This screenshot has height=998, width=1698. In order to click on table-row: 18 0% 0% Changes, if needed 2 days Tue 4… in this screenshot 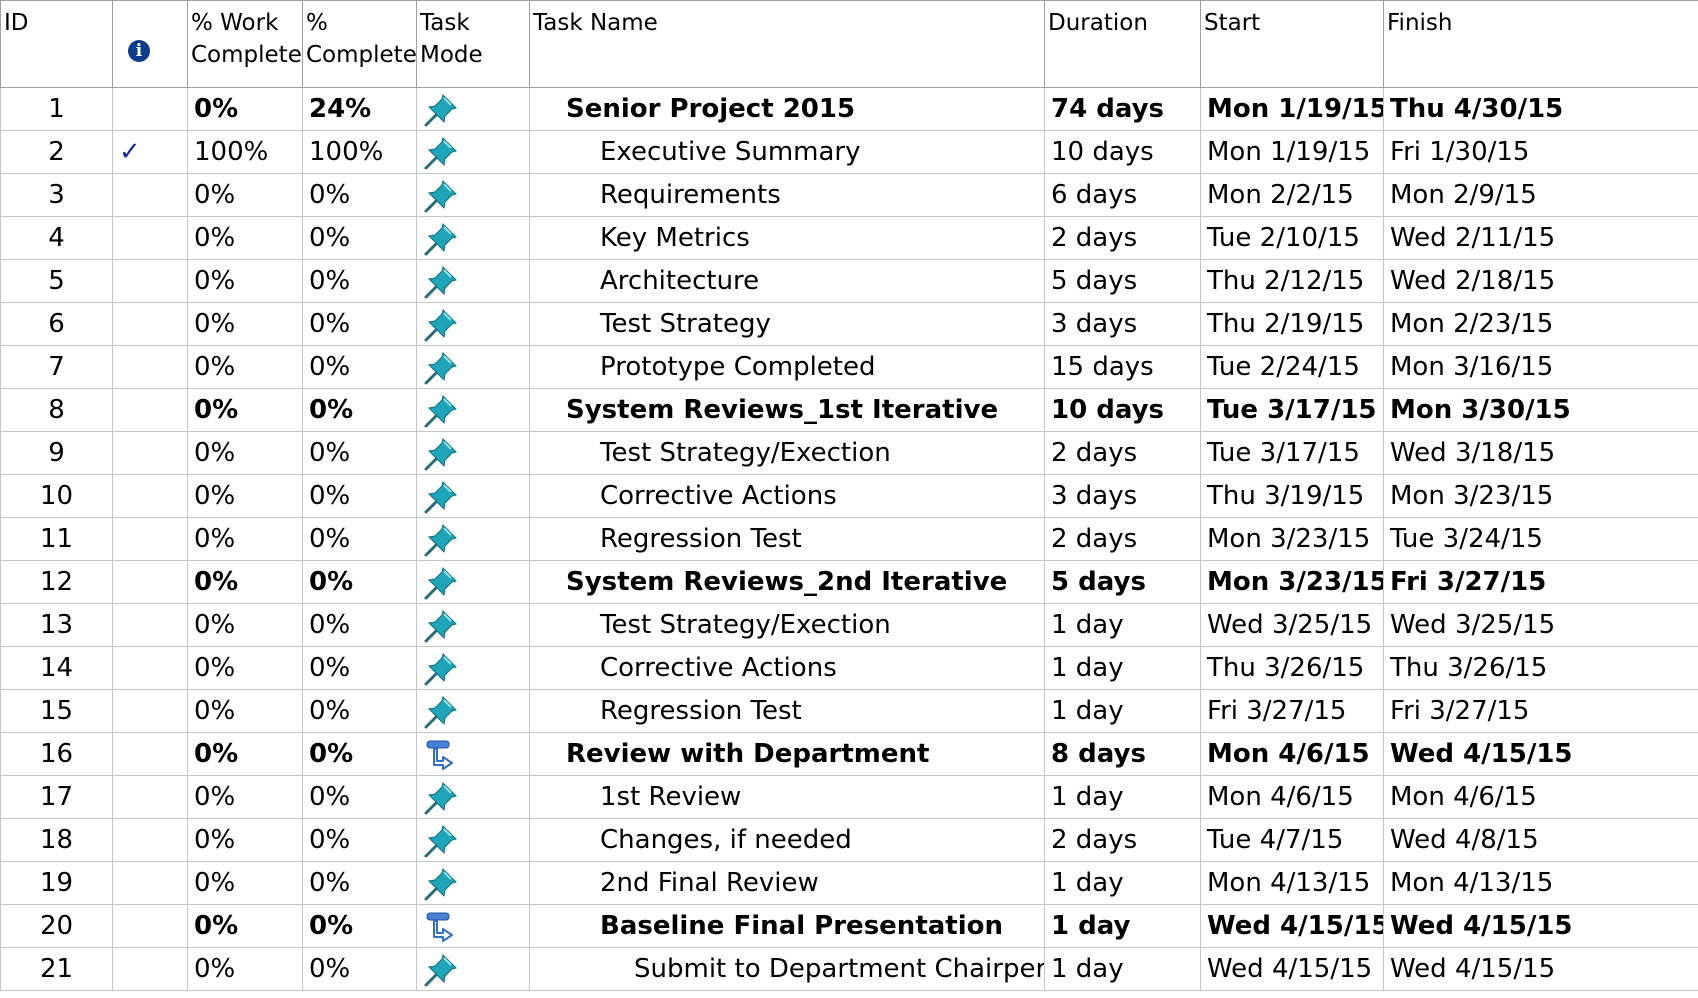, I will do `click(849, 840)`.